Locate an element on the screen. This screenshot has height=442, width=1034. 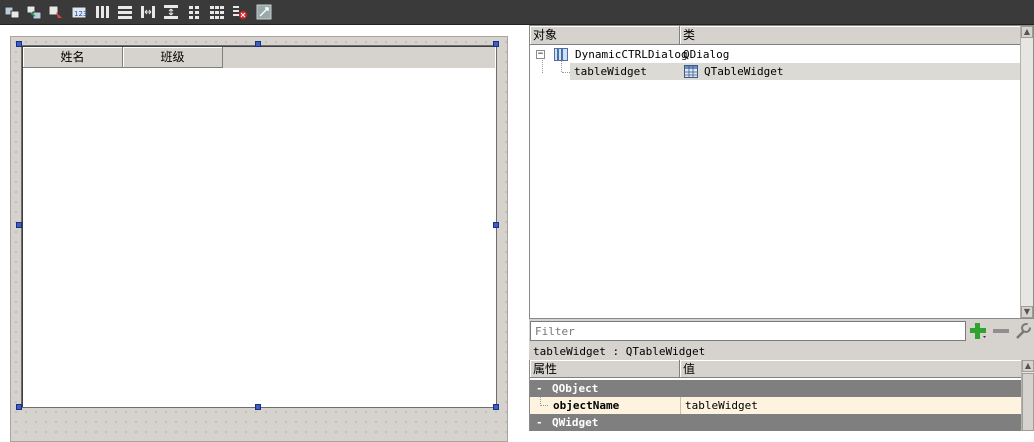
property-row-objectname: objectName tableWidget is located at coordinates (776, 405).